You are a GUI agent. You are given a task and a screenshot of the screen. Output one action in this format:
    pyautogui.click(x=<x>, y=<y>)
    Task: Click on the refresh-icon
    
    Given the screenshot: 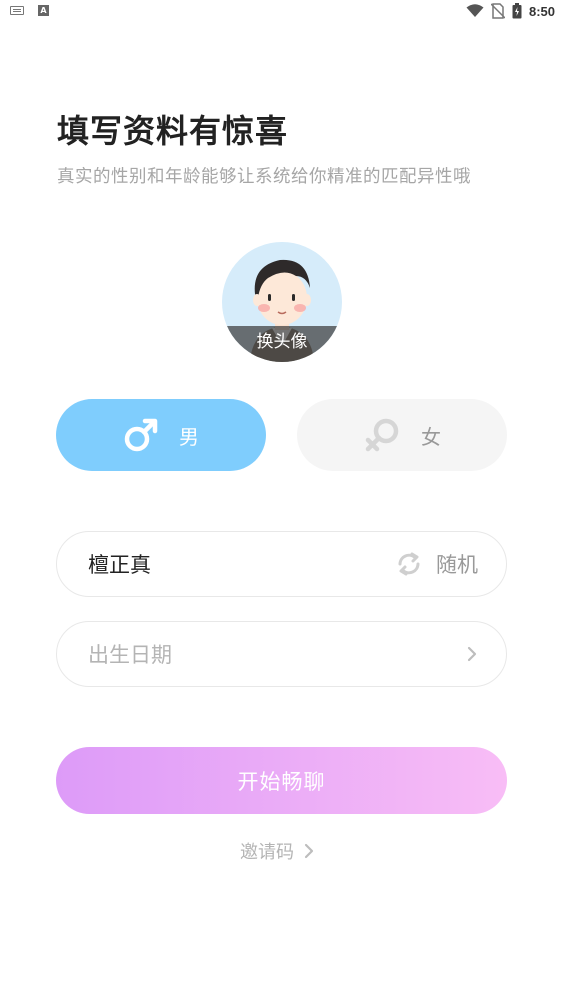 What is the action you would take?
    pyautogui.click(x=409, y=564)
    